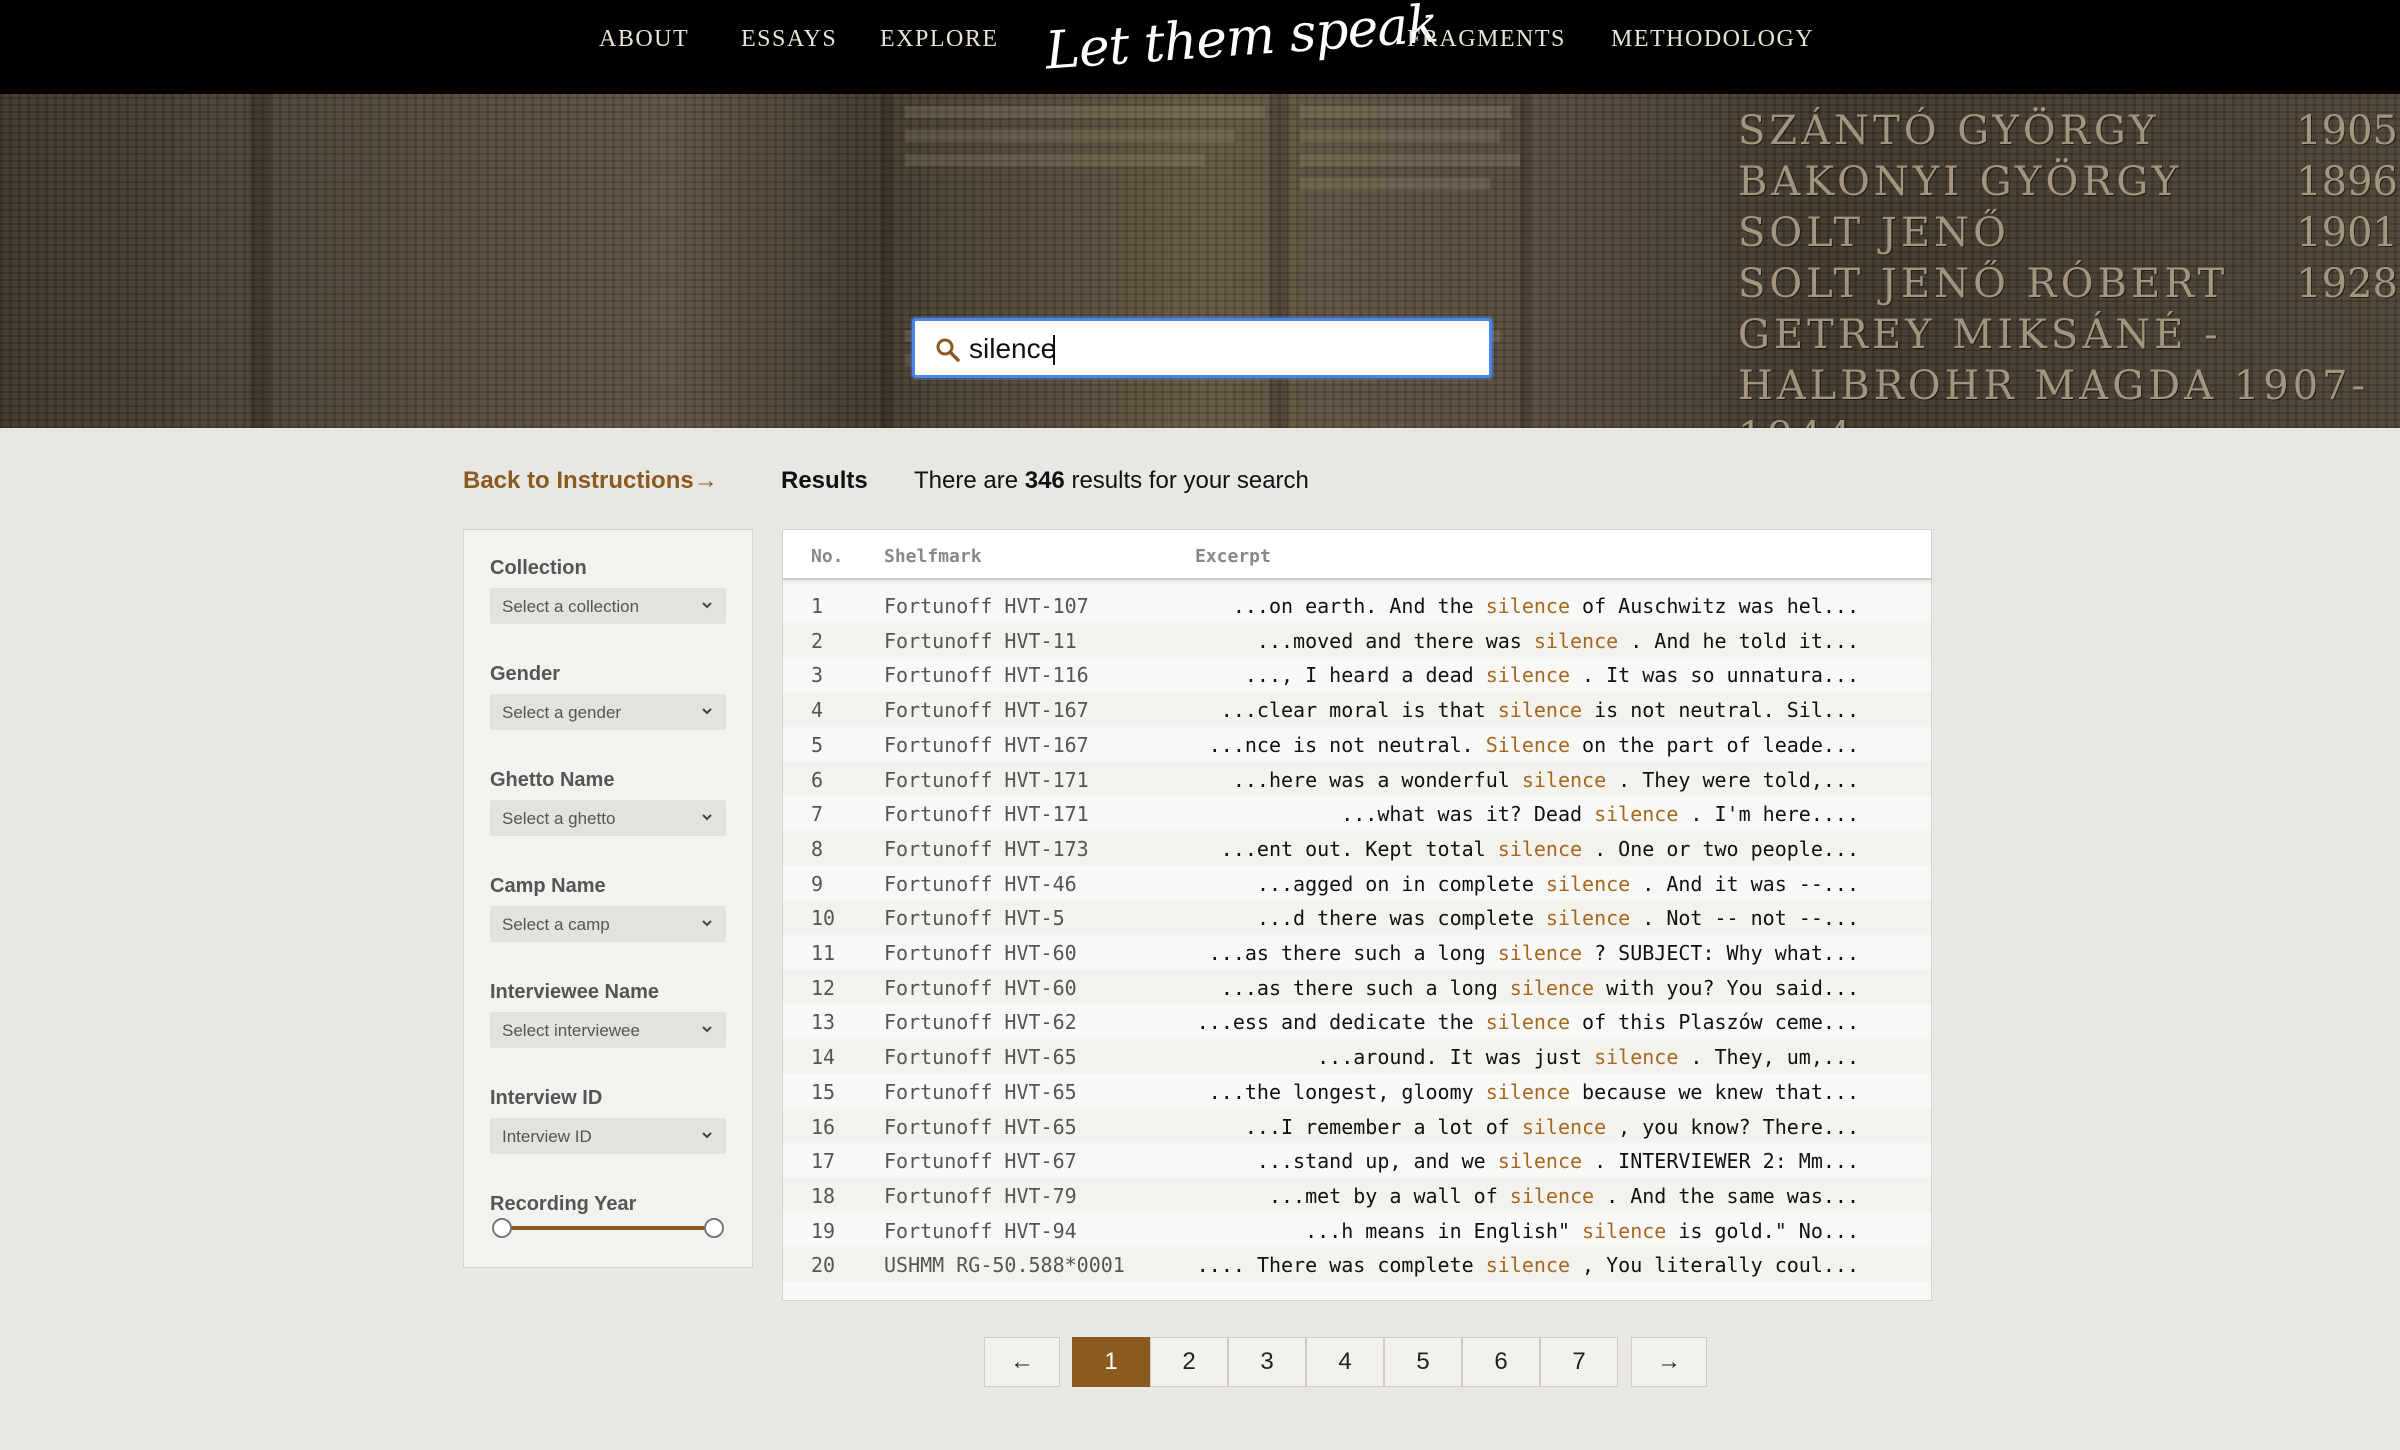 The height and width of the screenshot is (1450, 2400). Describe the element at coordinates (939, 39) in the screenshot. I see `nav-link-explore: Explore` at that location.